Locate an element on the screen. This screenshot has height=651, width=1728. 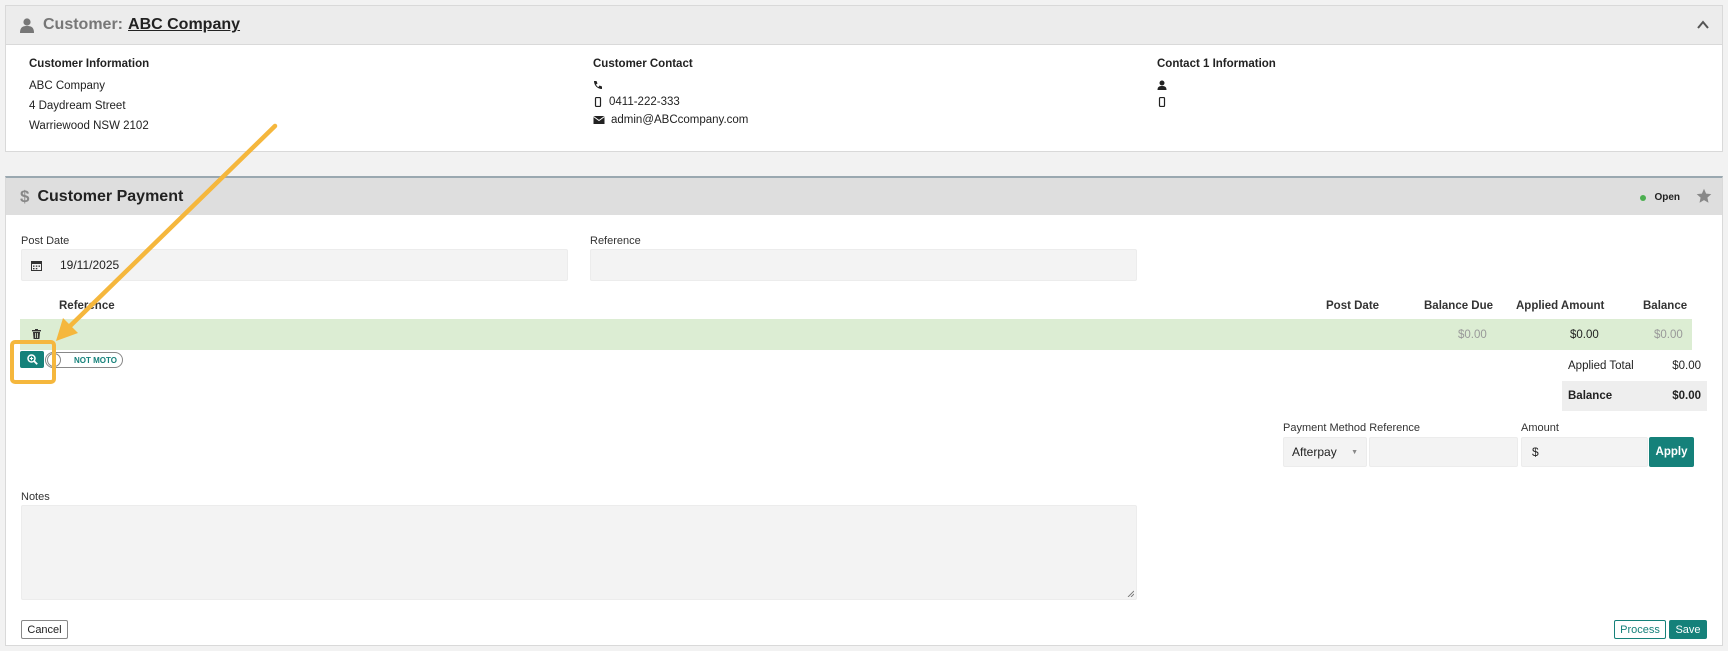
totals-box: Applied Total $0.00 Balance $0.00 is located at coordinates (1634, 381).